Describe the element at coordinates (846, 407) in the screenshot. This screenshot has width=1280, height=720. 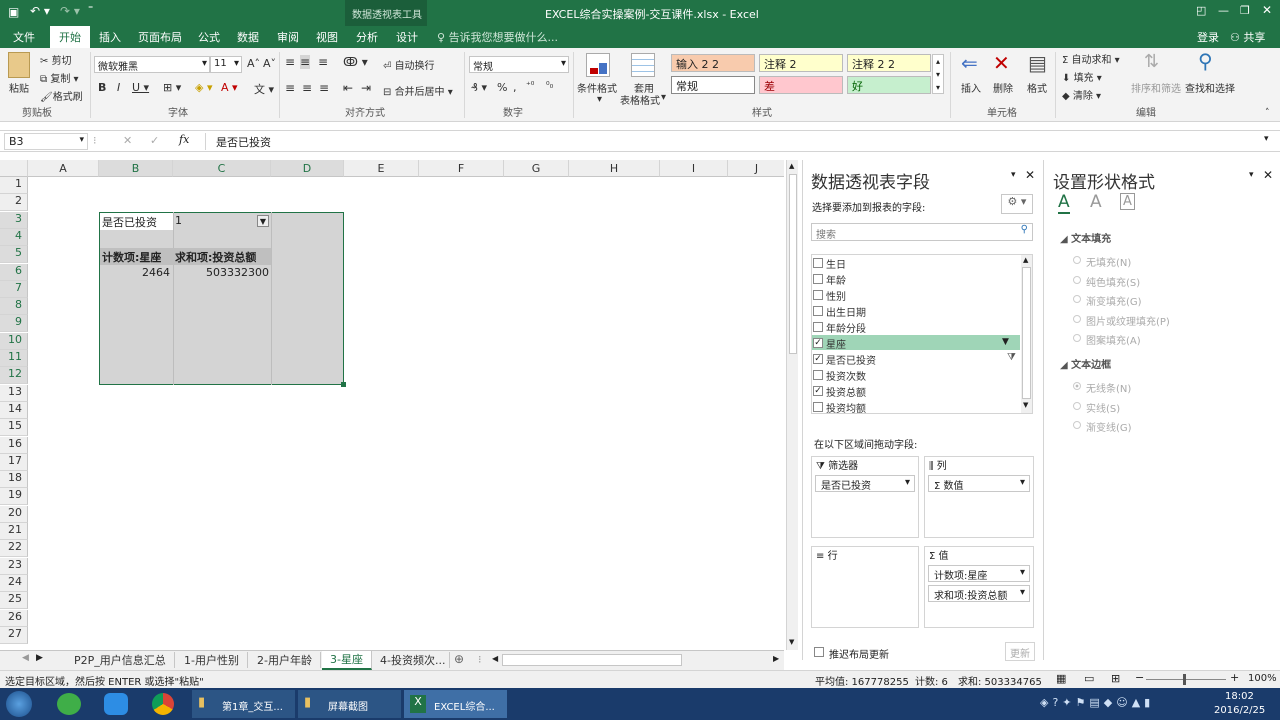
I see `field-label: 投资均额` at that location.